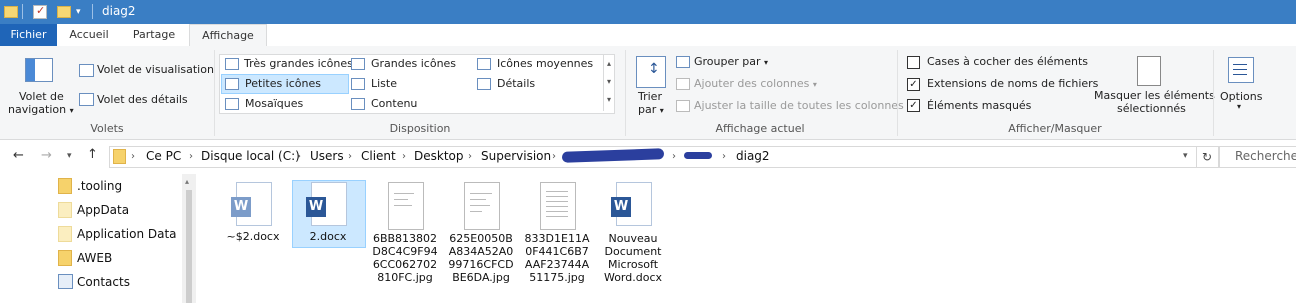  I want to click on grandes-icones-option: Grandes icônes, so click(413, 63).